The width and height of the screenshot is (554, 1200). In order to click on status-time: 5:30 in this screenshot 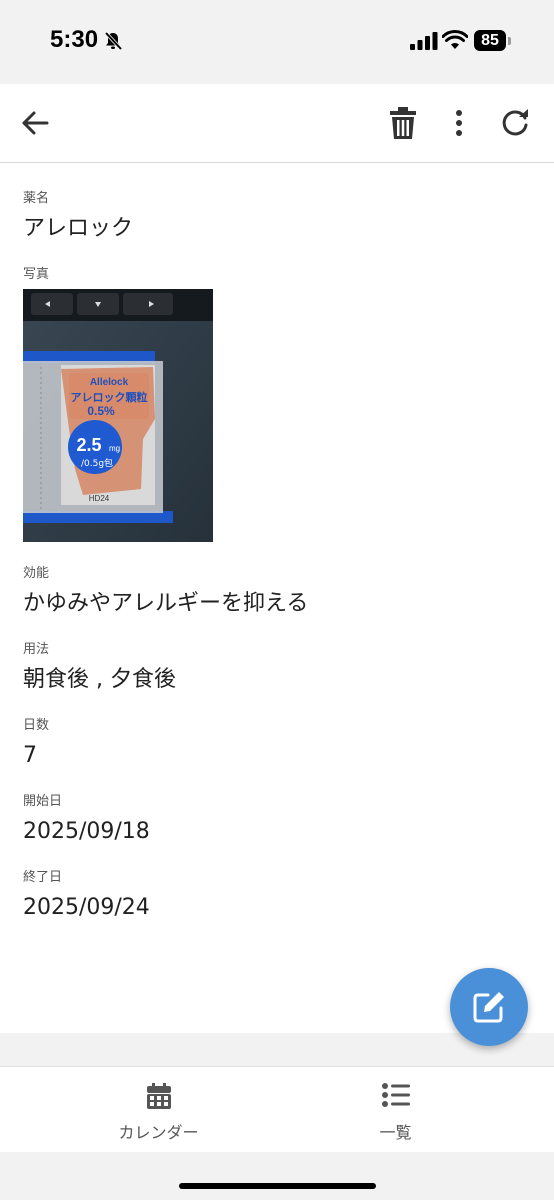, I will do `click(74, 39)`.